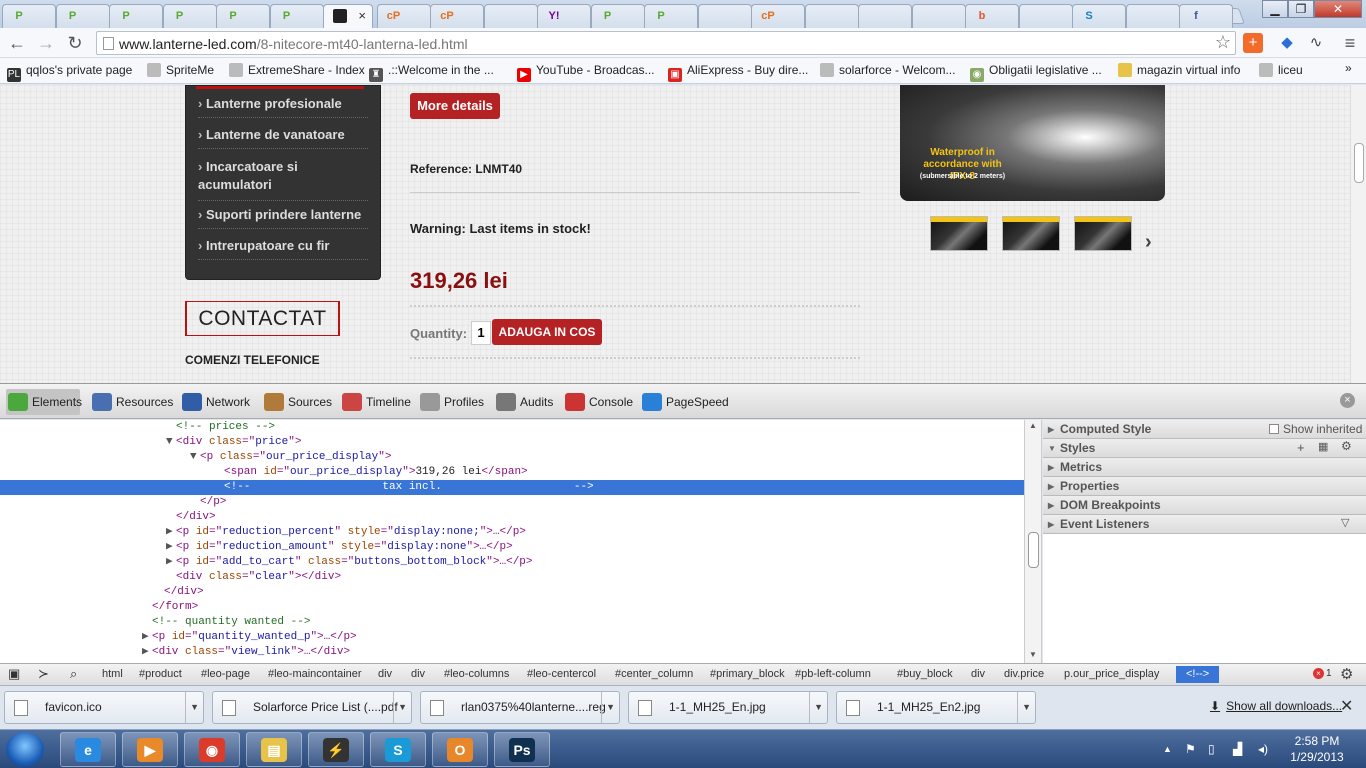 The height and width of the screenshot is (768, 1366). What do you see at coordinates (598, 402) in the screenshot?
I see `devtools-tab-console: Console` at bounding box center [598, 402].